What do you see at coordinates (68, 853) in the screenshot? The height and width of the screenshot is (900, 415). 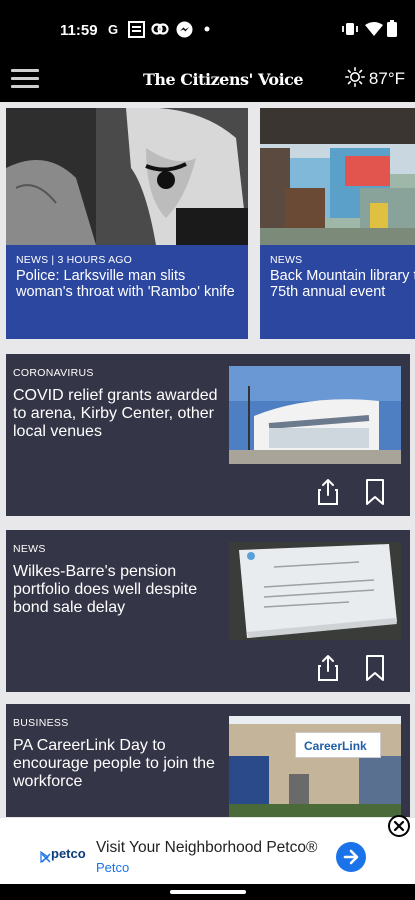 I see `ad-brand: petco` at bounding box center [68, 853].